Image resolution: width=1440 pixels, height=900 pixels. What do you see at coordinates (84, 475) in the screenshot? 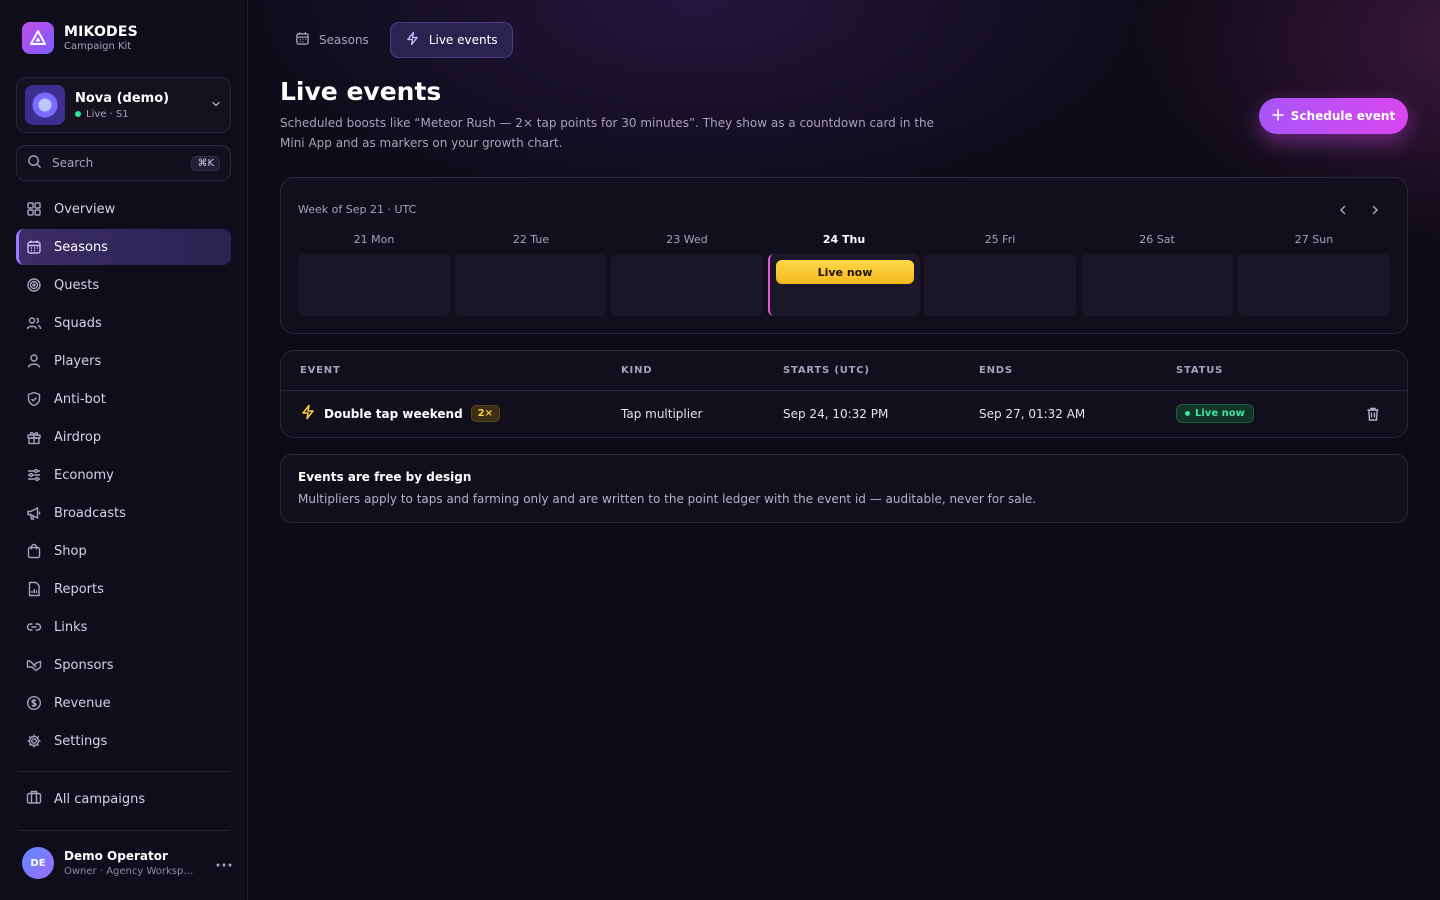
I see `sidebar-item-label: Economy` at bounding box center [84, 475].